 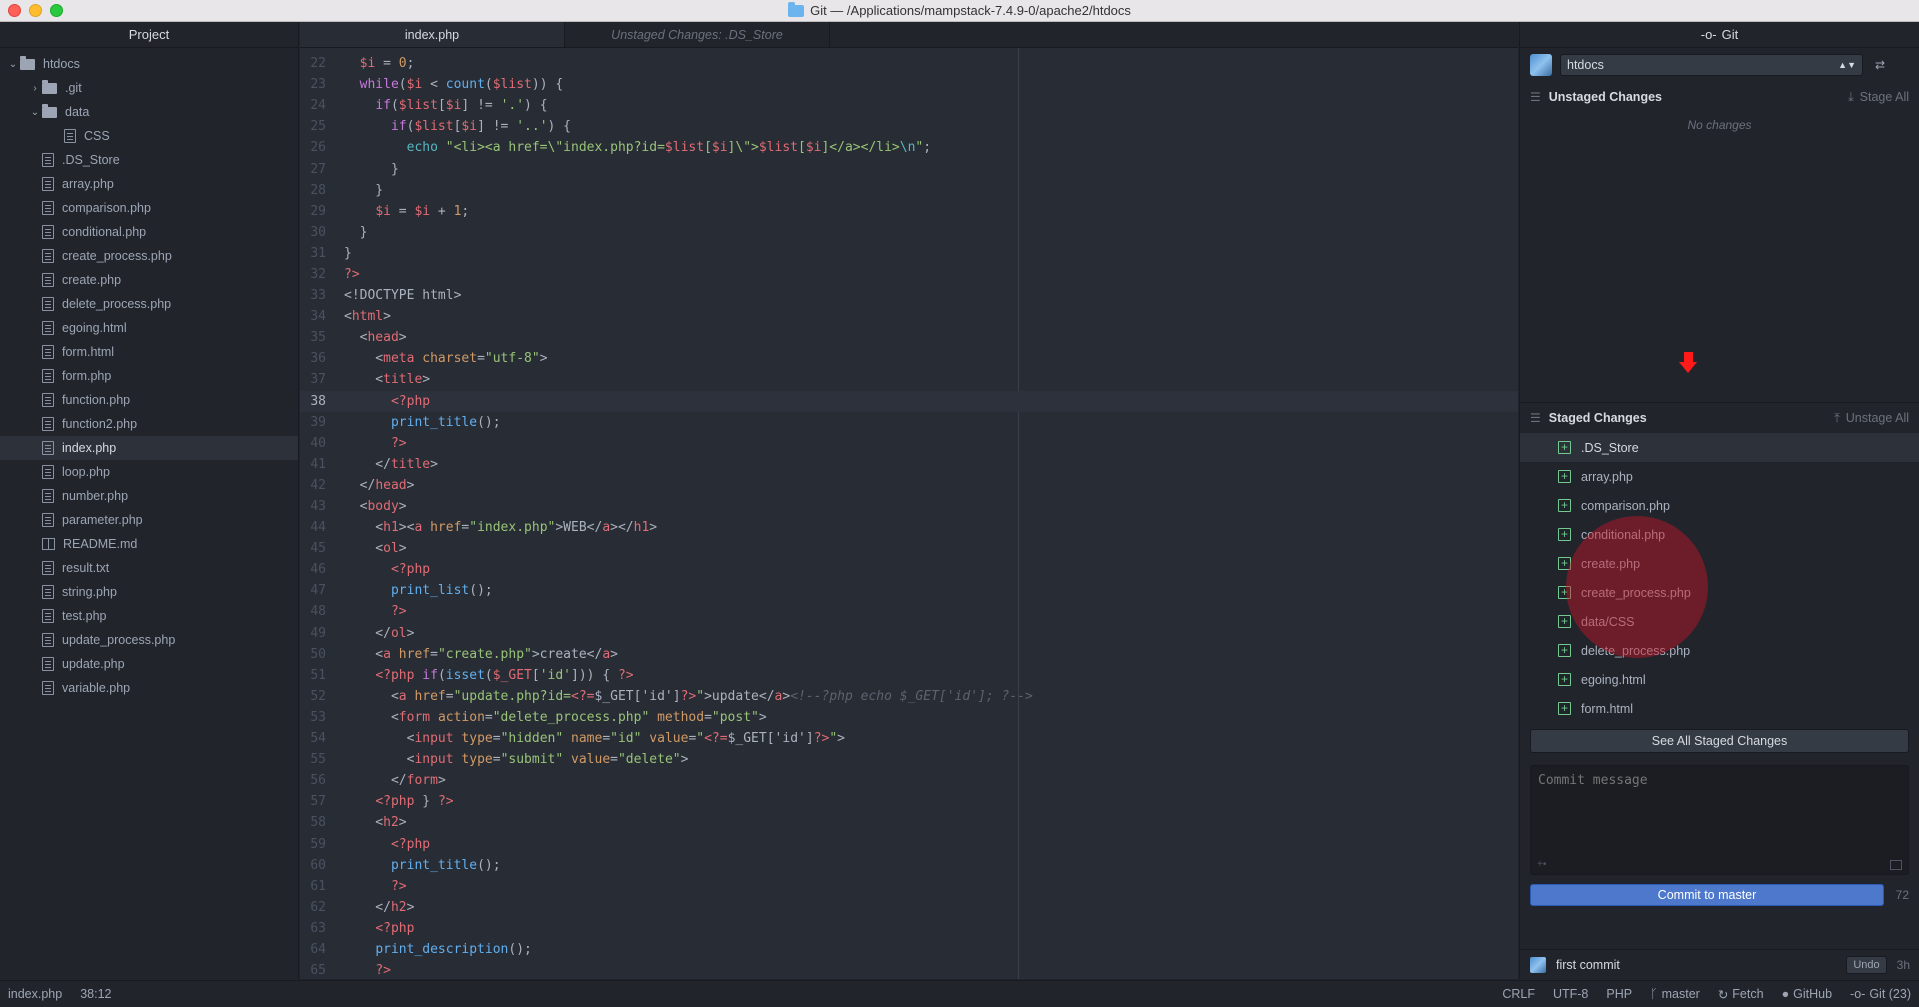 I want to click on line-number: 30, so click(x=313, y=232).